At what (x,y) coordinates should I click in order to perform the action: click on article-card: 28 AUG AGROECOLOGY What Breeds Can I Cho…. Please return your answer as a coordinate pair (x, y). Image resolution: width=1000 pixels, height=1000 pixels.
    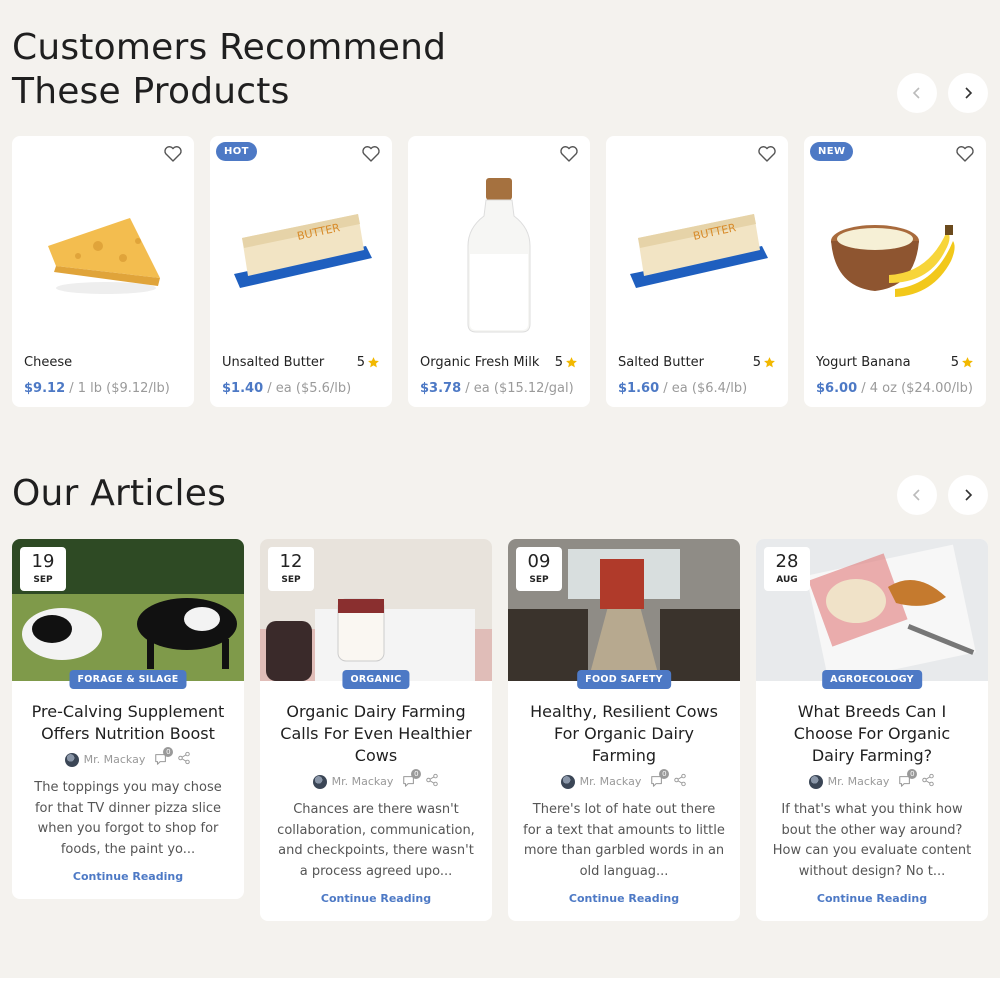
    Looking at the image, I should click on (872, 730).